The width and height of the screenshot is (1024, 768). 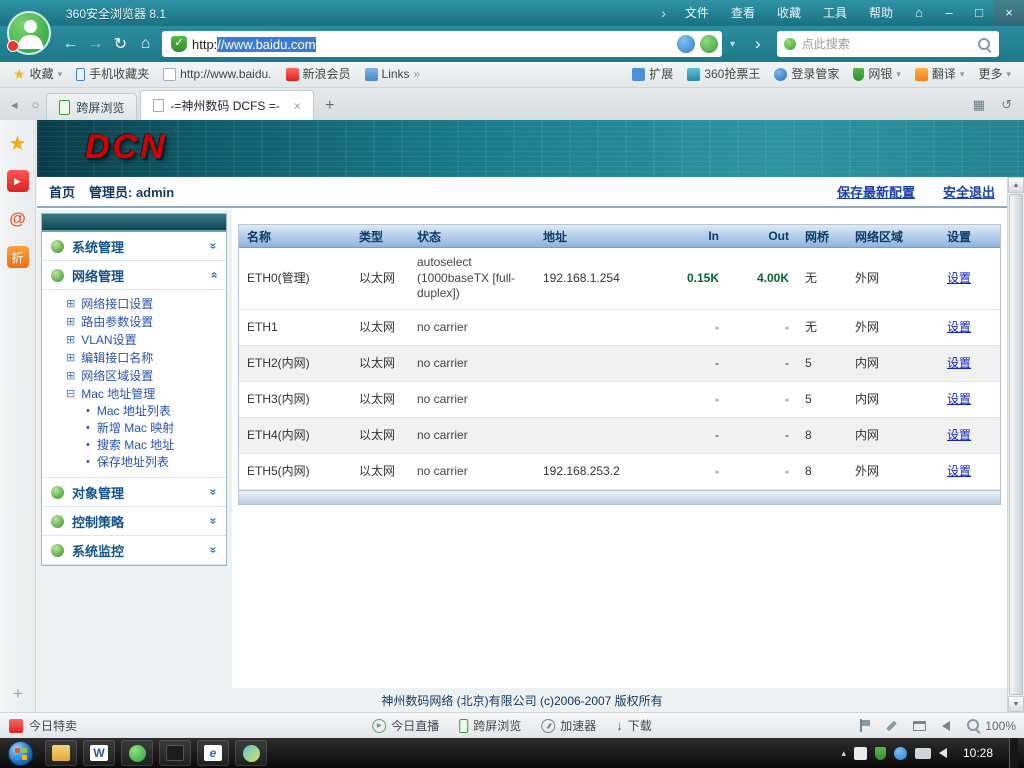 What do you see at coordinates (134, 427) in the screenshot?
I see `nav-item-mac-add: • 新增 Mac 映射` at bounding box center [134, 427].